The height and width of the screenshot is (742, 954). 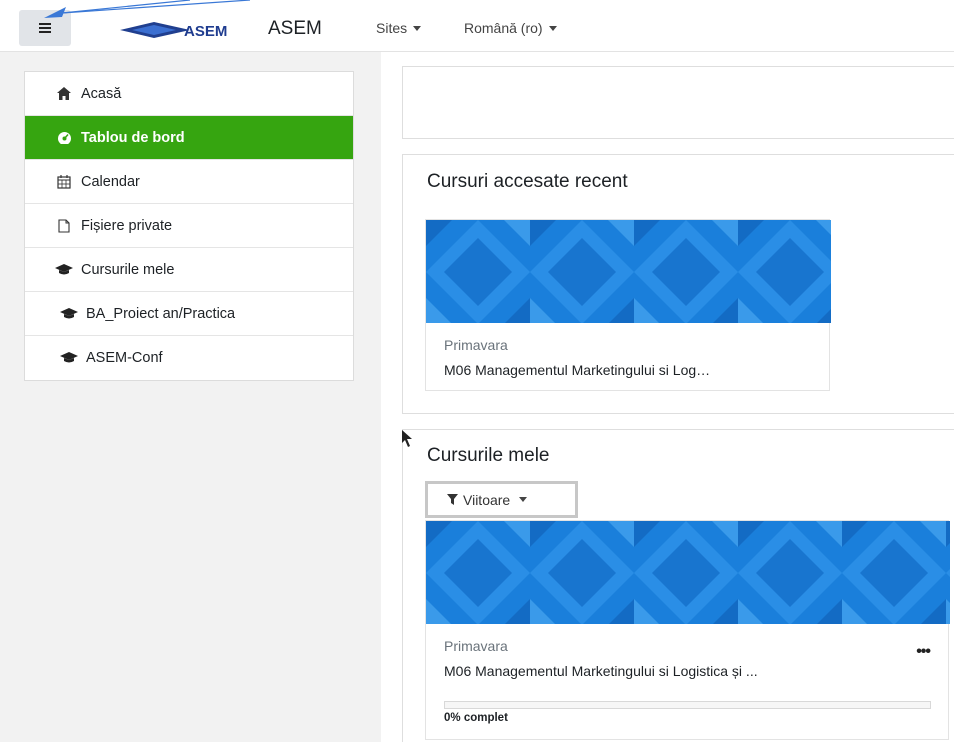 What do you see at coordinates (189, 270) in the screenshot?
I see `drawer-item-cursurile-mele: Cursurile mele` at bounding box center [189, 270].